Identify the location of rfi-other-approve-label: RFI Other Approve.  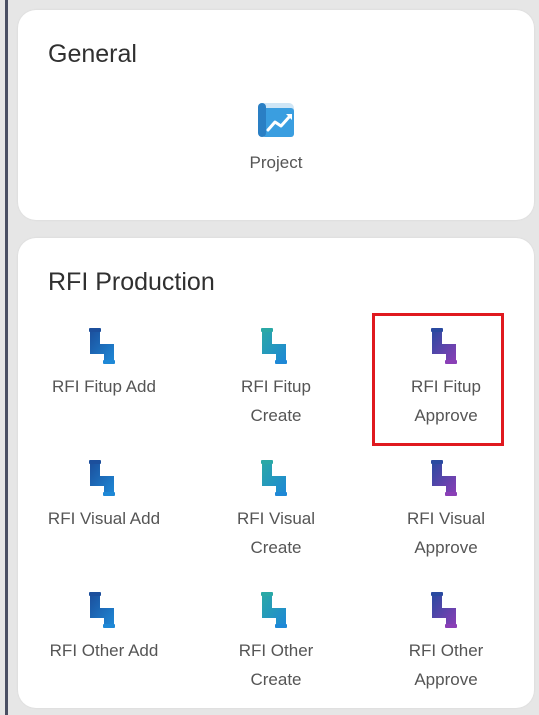
(446, 665).